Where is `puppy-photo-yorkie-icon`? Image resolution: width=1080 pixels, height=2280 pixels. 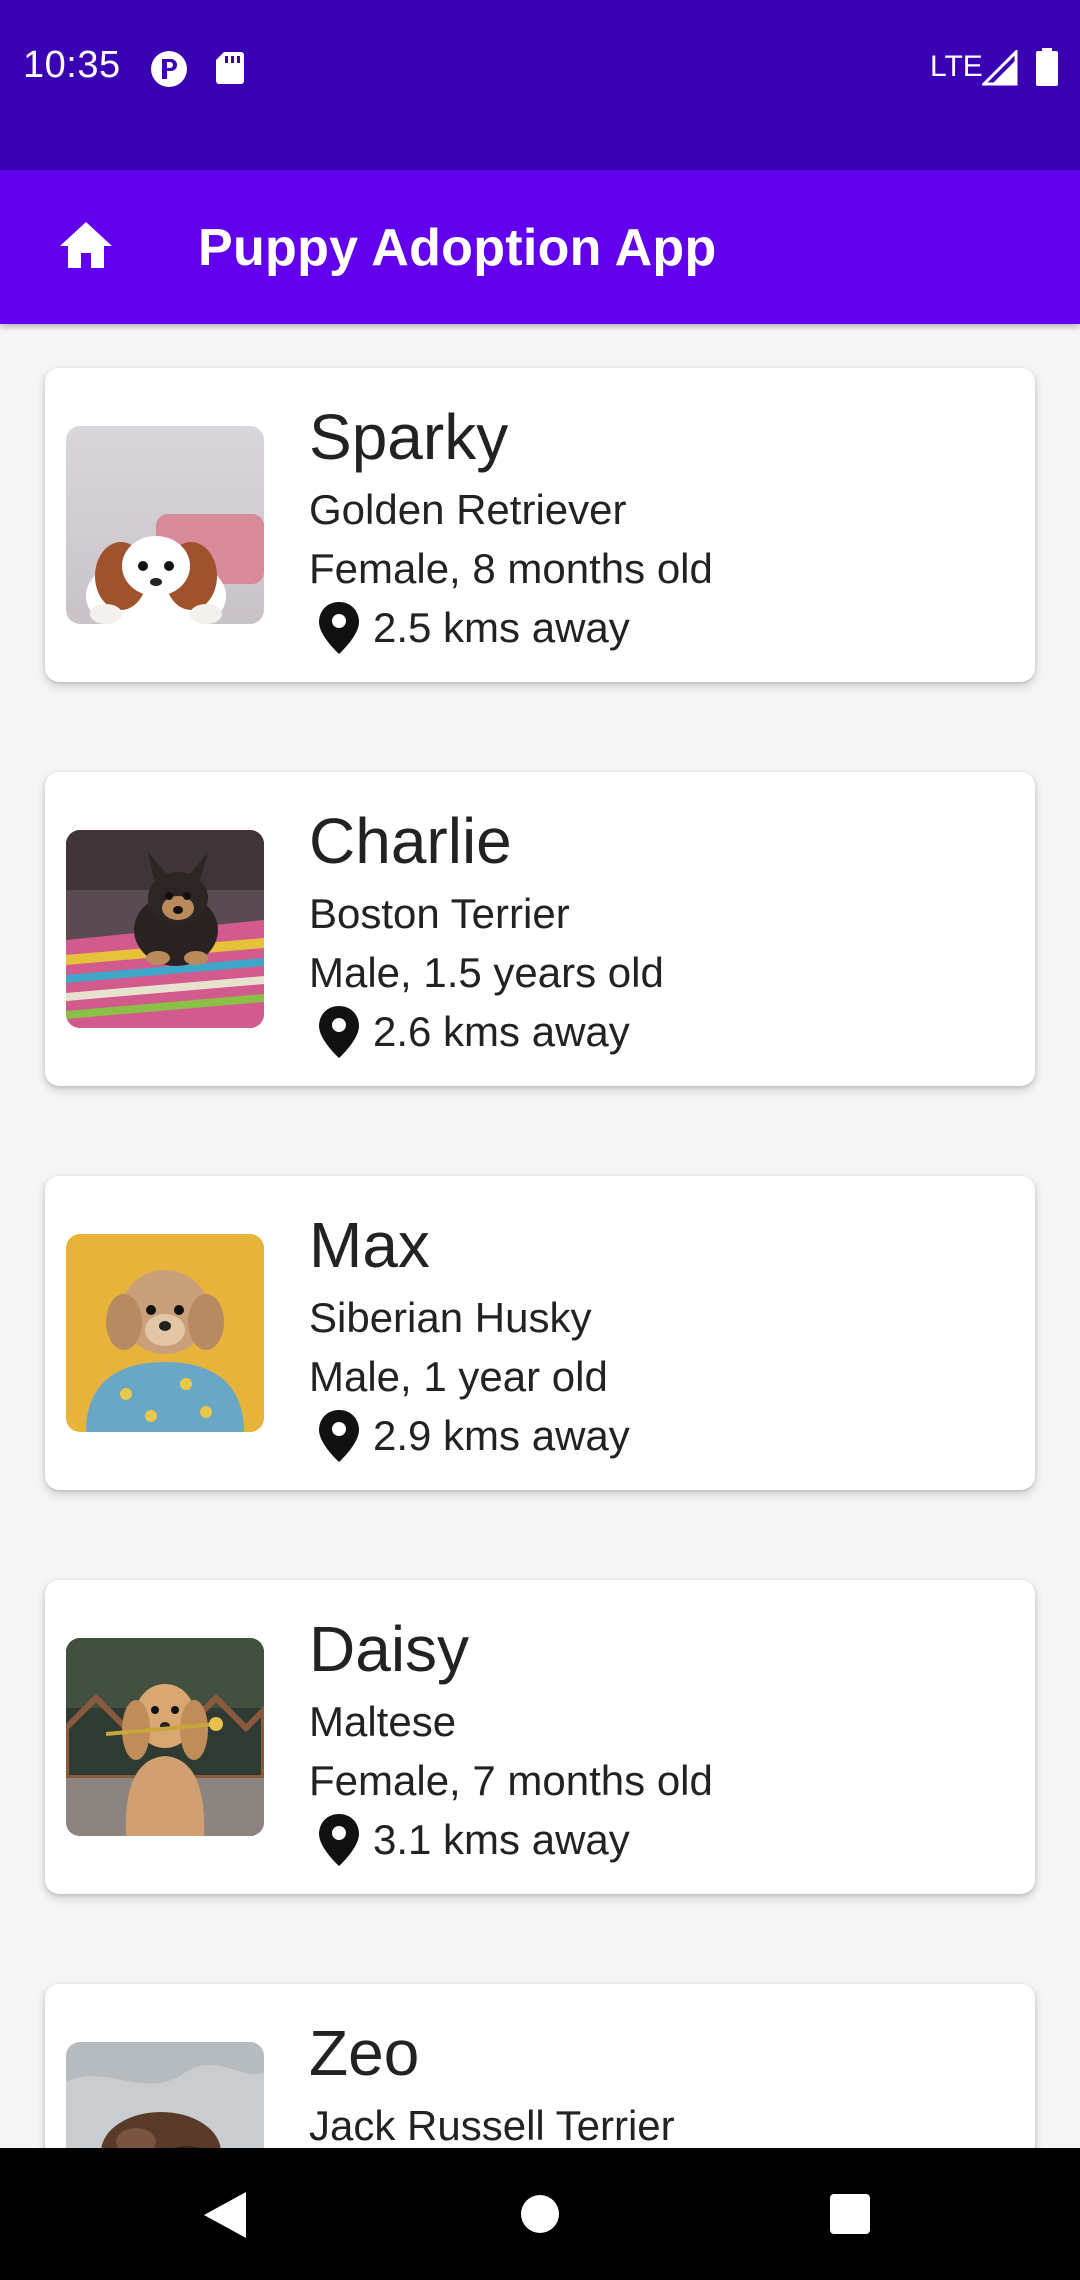
puppy-photo-yorkie-icon is located at coordinates (165, 929).